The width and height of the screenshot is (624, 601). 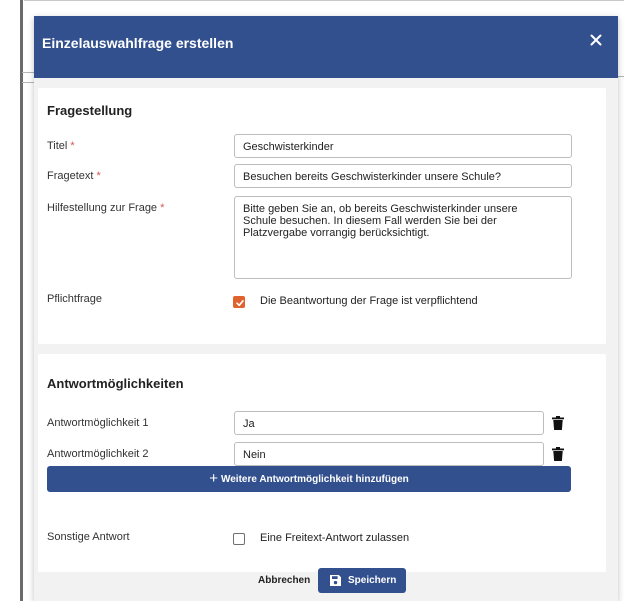 I want to click on background-window-edge, so click(x=21, y=300).